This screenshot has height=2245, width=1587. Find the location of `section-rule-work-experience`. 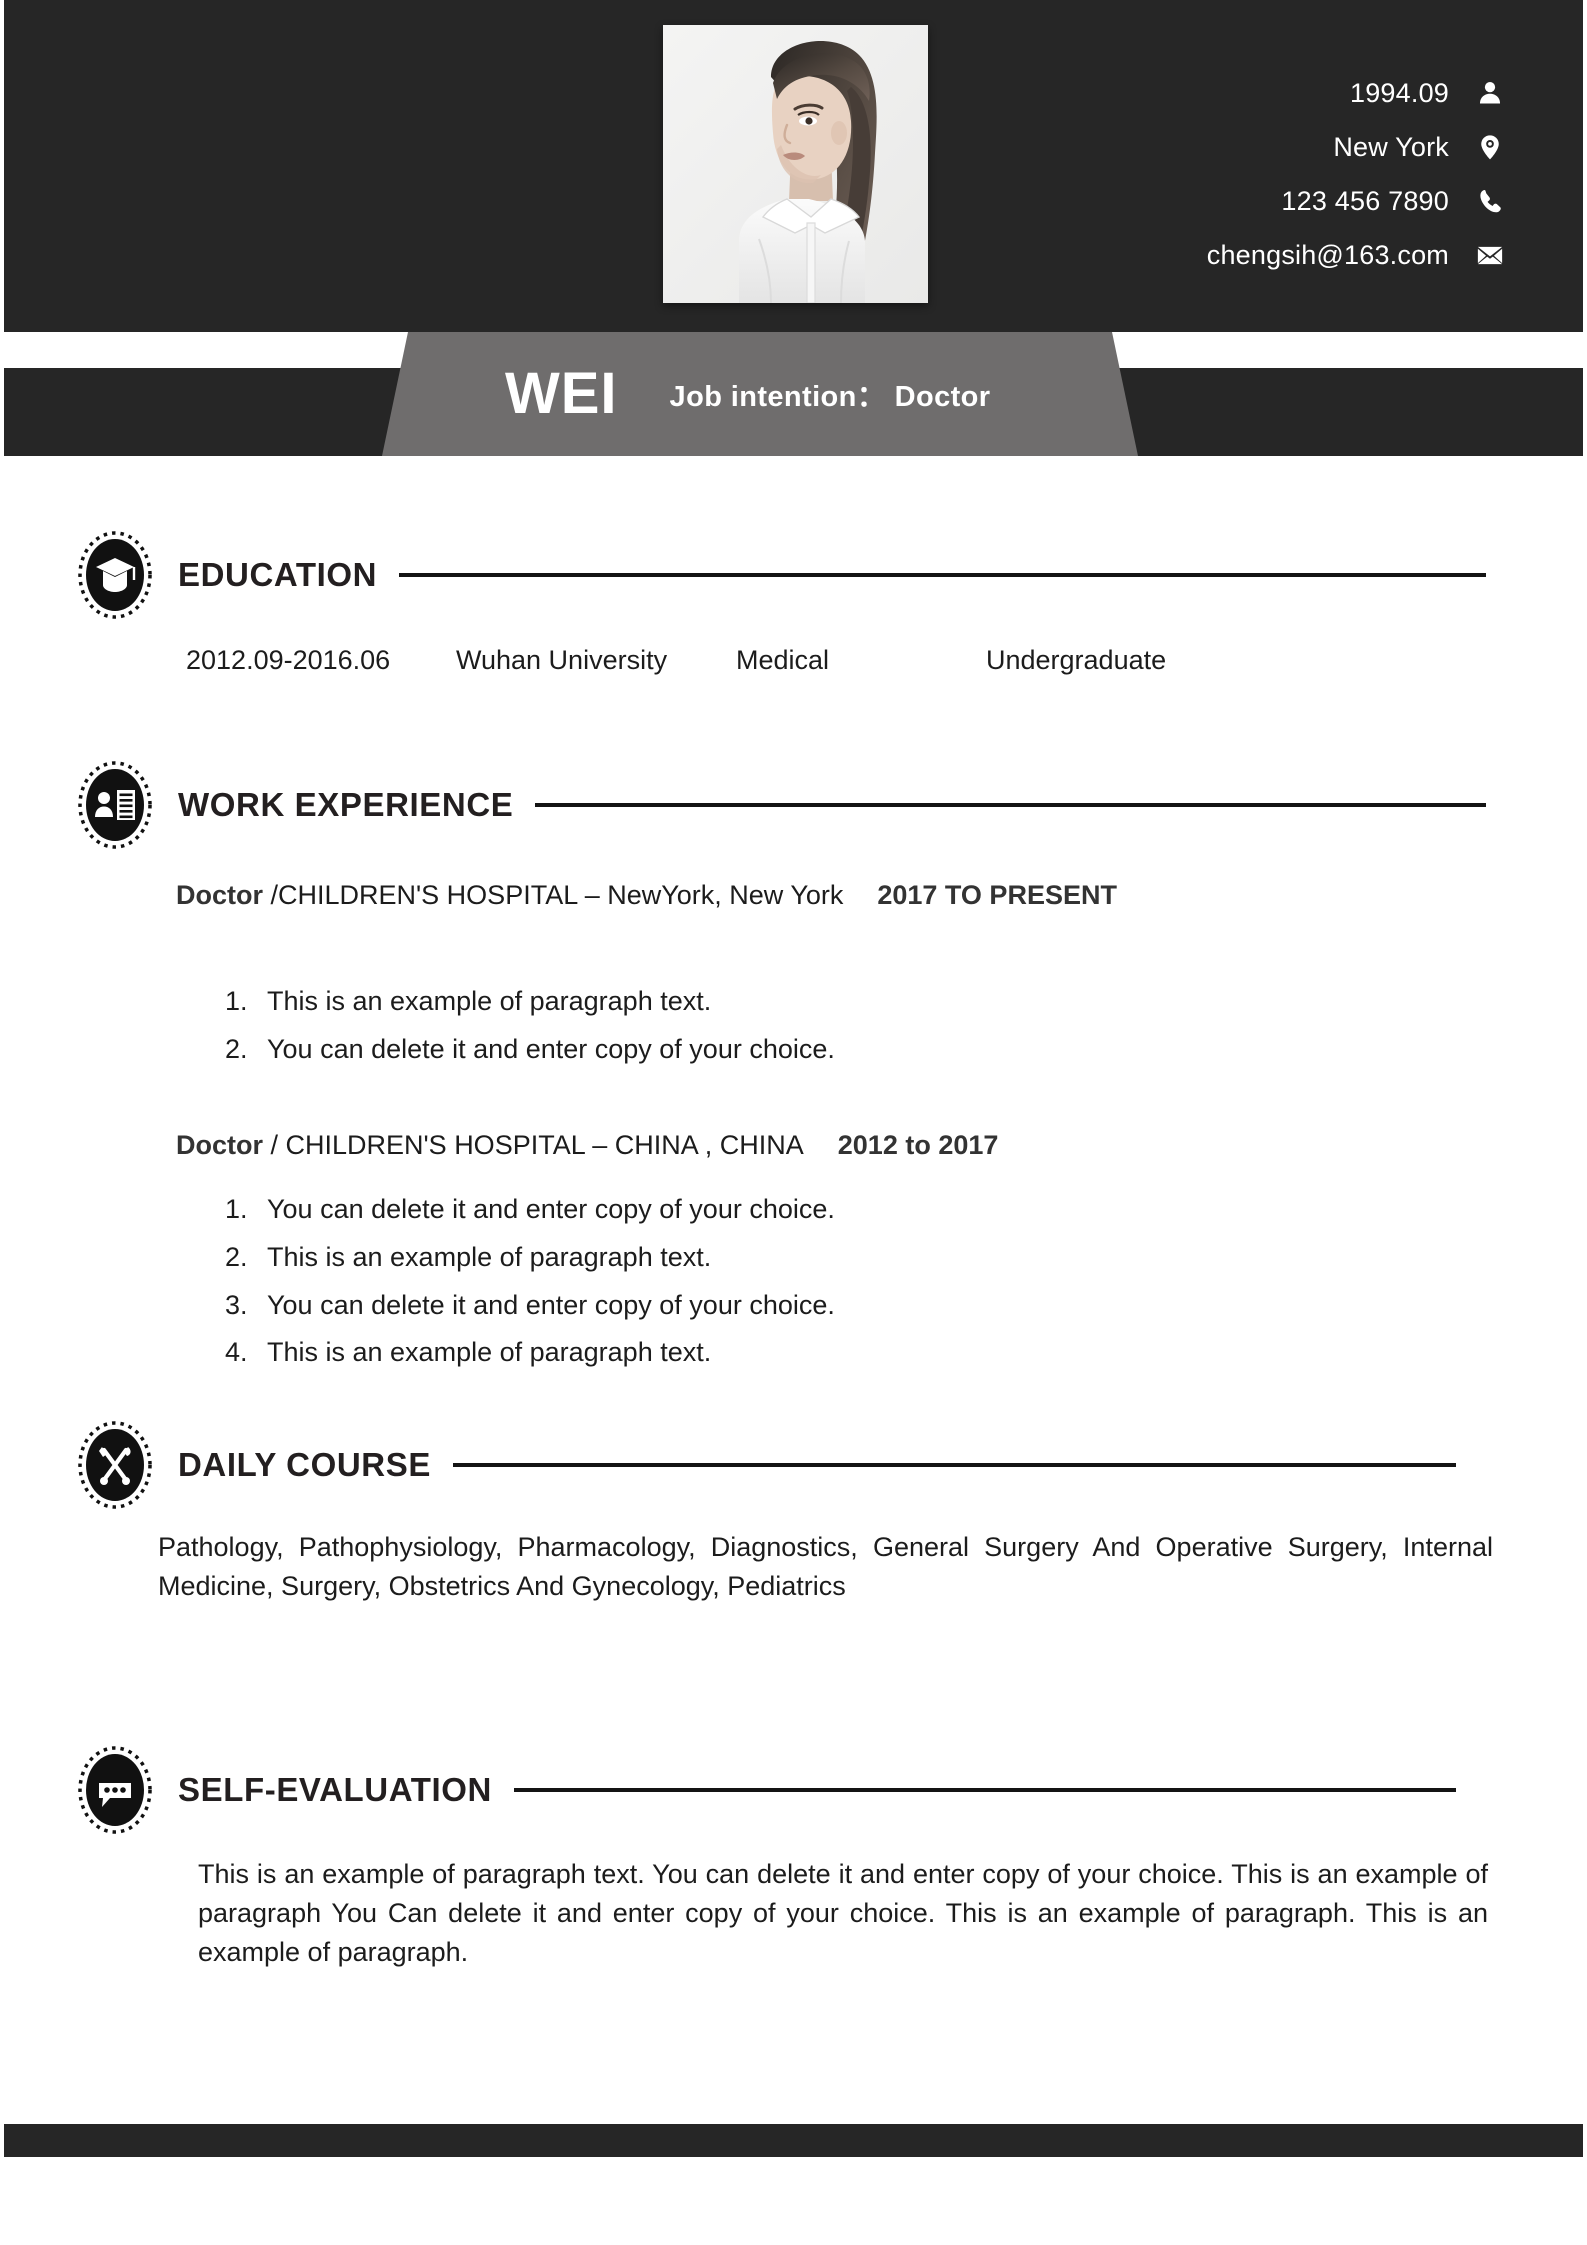

section-rule-work-experience is located at coordinates (1010, 805).